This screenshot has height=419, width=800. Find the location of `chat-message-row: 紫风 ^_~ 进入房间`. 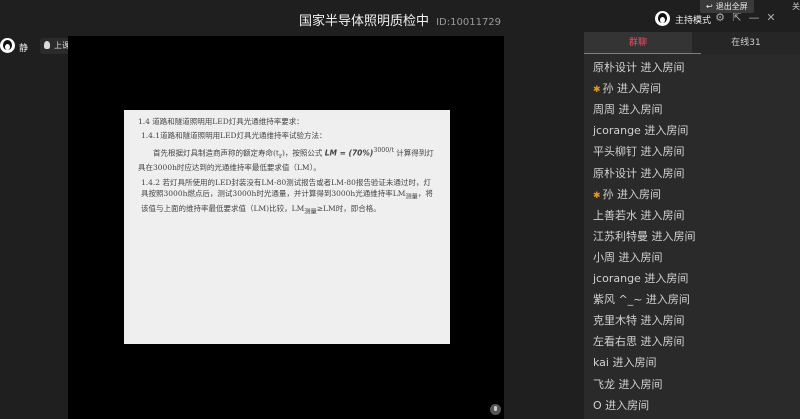

chat-message-row: 紫风 ^_~ 进入房间 is located at coordinates (641, 299).